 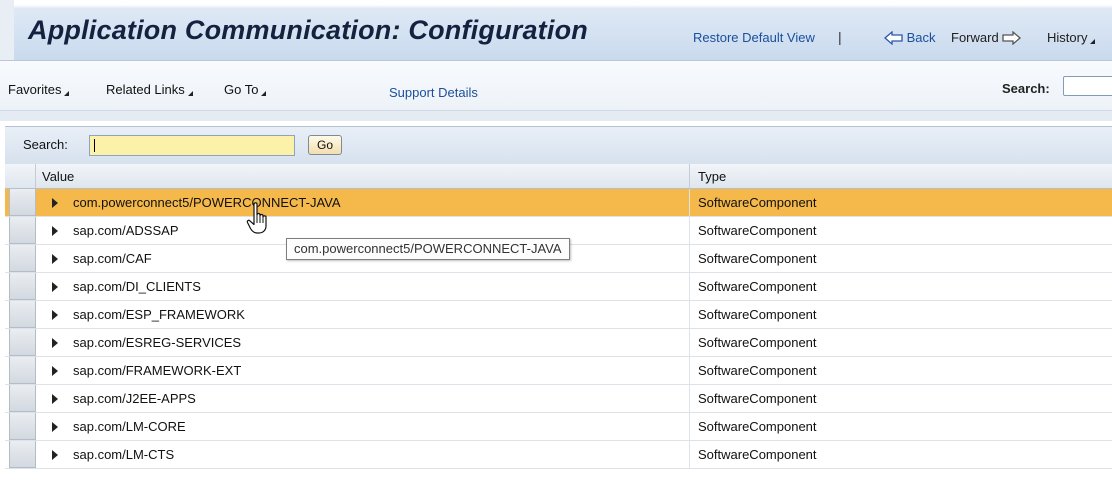 I want to click on global-search-input, so click(x=1087, y=86).